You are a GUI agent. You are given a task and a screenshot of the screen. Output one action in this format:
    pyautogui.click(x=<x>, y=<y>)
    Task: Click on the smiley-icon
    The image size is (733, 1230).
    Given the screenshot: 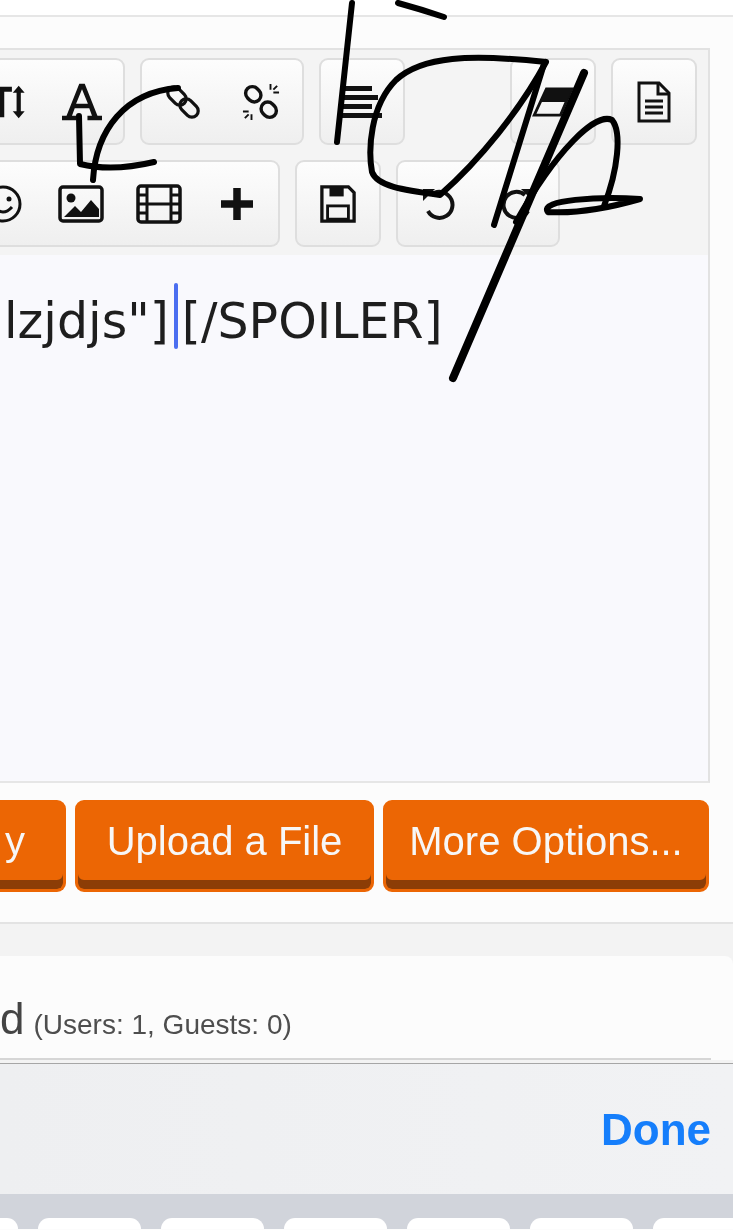 What is the action you would take?
    pyautogui.click(x=11, y=203)
    